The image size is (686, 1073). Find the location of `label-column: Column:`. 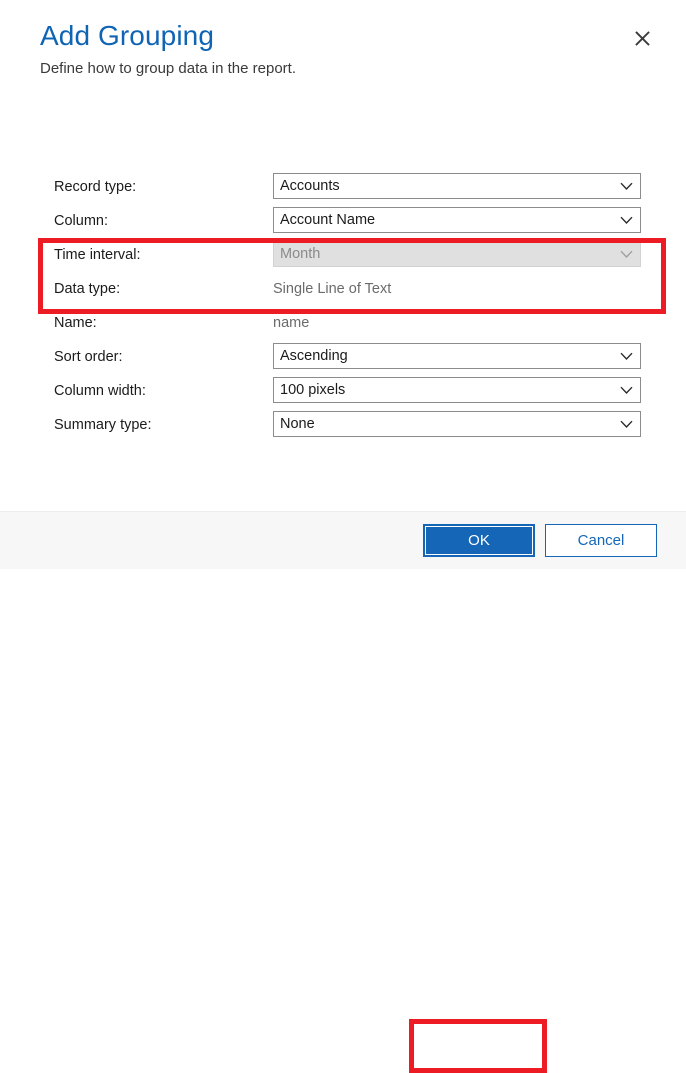

label-column: Column: is located at coordinates (81, 221).